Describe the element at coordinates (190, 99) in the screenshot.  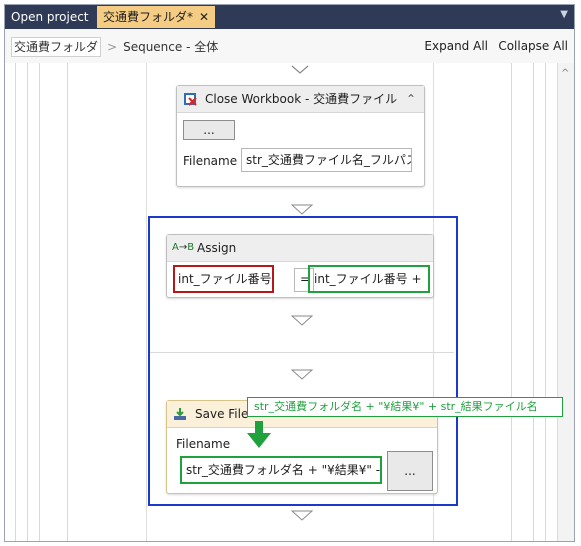
I see `excel-close-icon` at that location.